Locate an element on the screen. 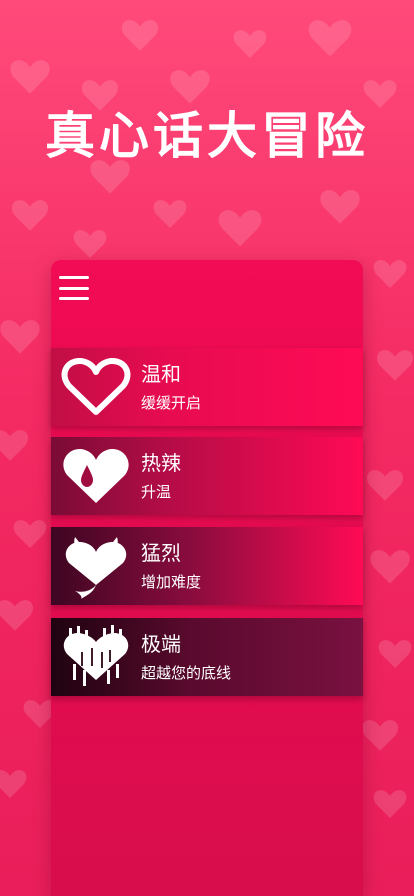 The height and width of the screenshot is (896, 414). level-subtitle: 升温 is located at coordinates (156, 492).